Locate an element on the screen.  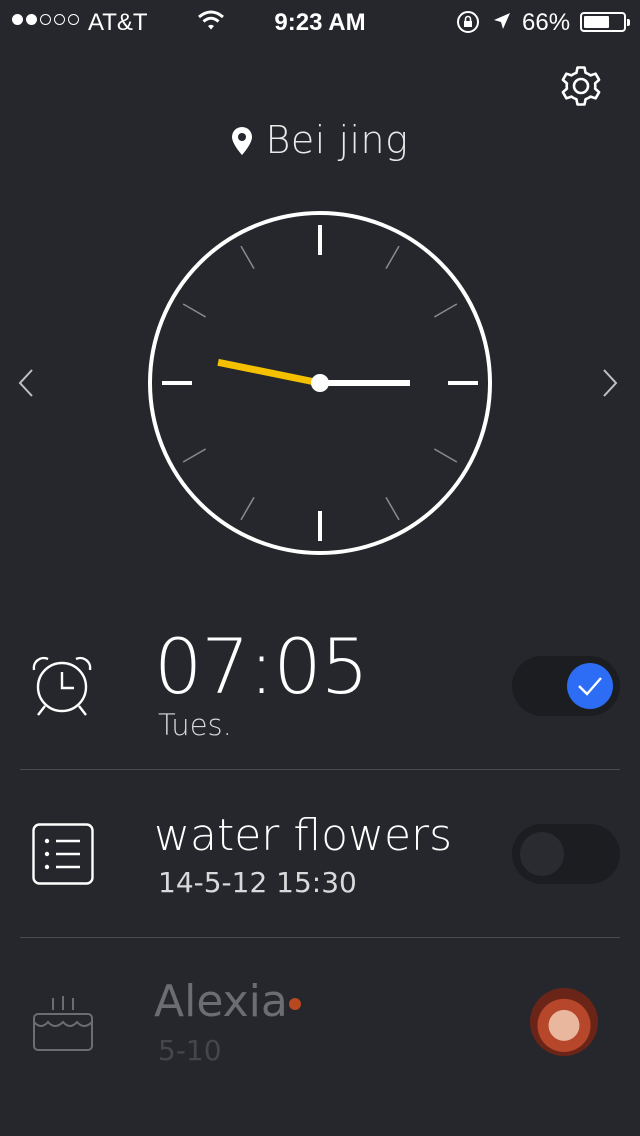
map-pin-icon is located at coordinates (241, 141).